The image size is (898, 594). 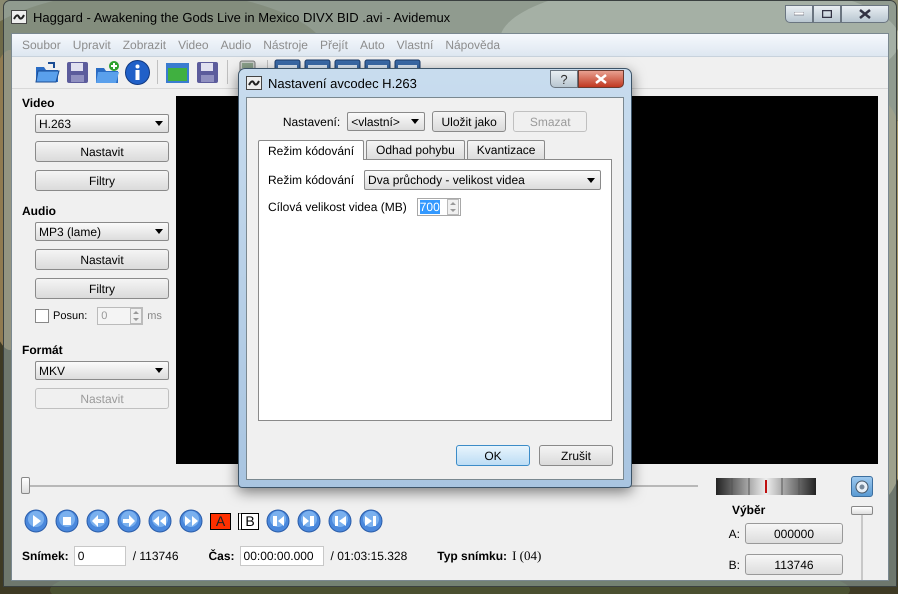 I want to click on field-label: Režim kódování, so click(x=311, y=180).